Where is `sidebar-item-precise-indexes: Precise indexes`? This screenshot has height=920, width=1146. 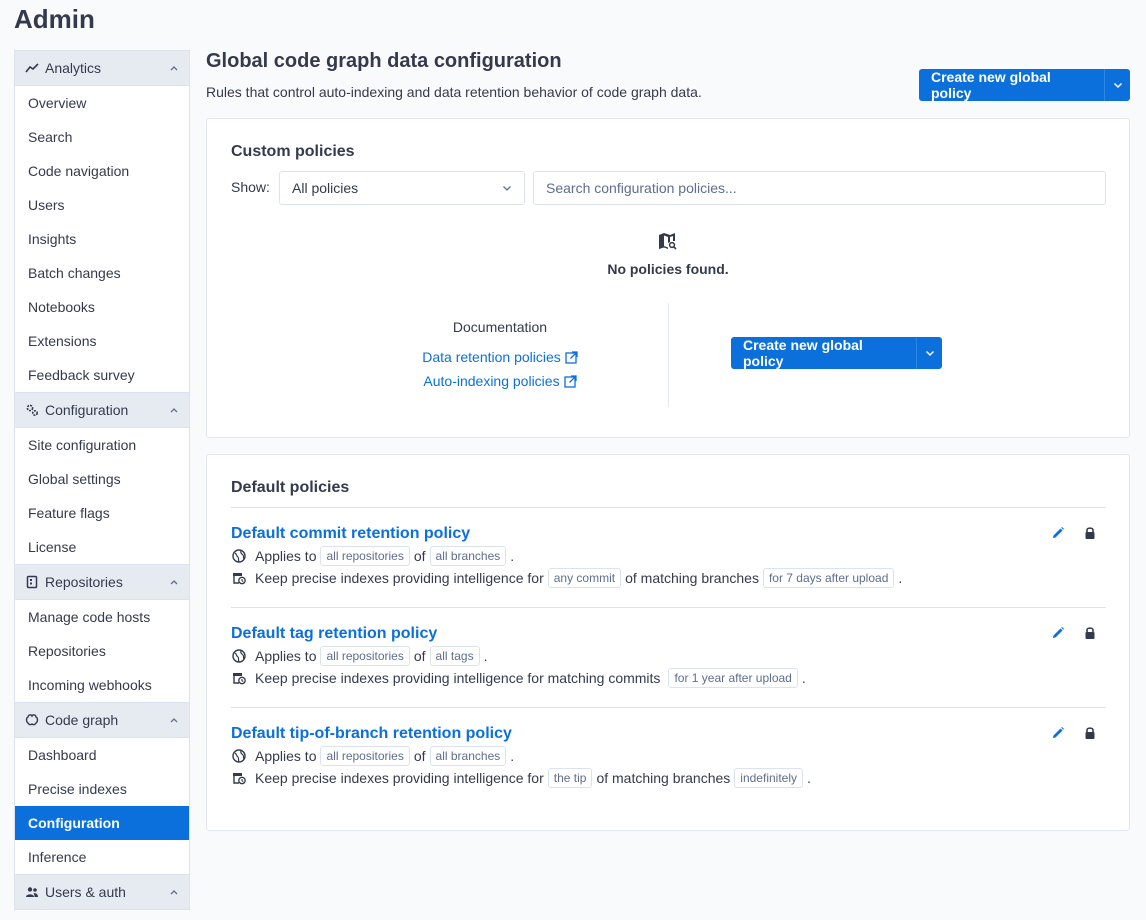 sidebar-item-precise-indexes: Precise indexes is located at coordinates (102, 789).